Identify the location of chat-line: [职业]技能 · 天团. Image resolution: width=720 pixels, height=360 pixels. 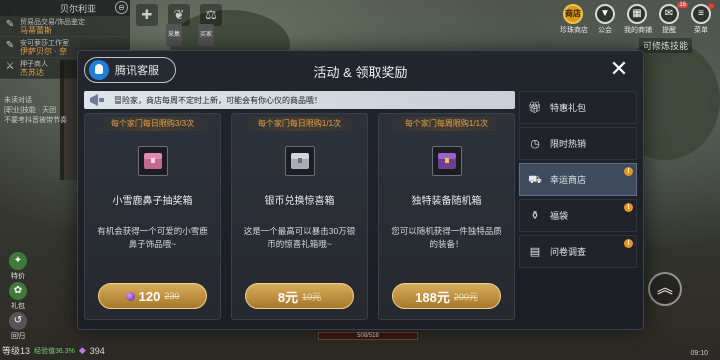
(30, 110).